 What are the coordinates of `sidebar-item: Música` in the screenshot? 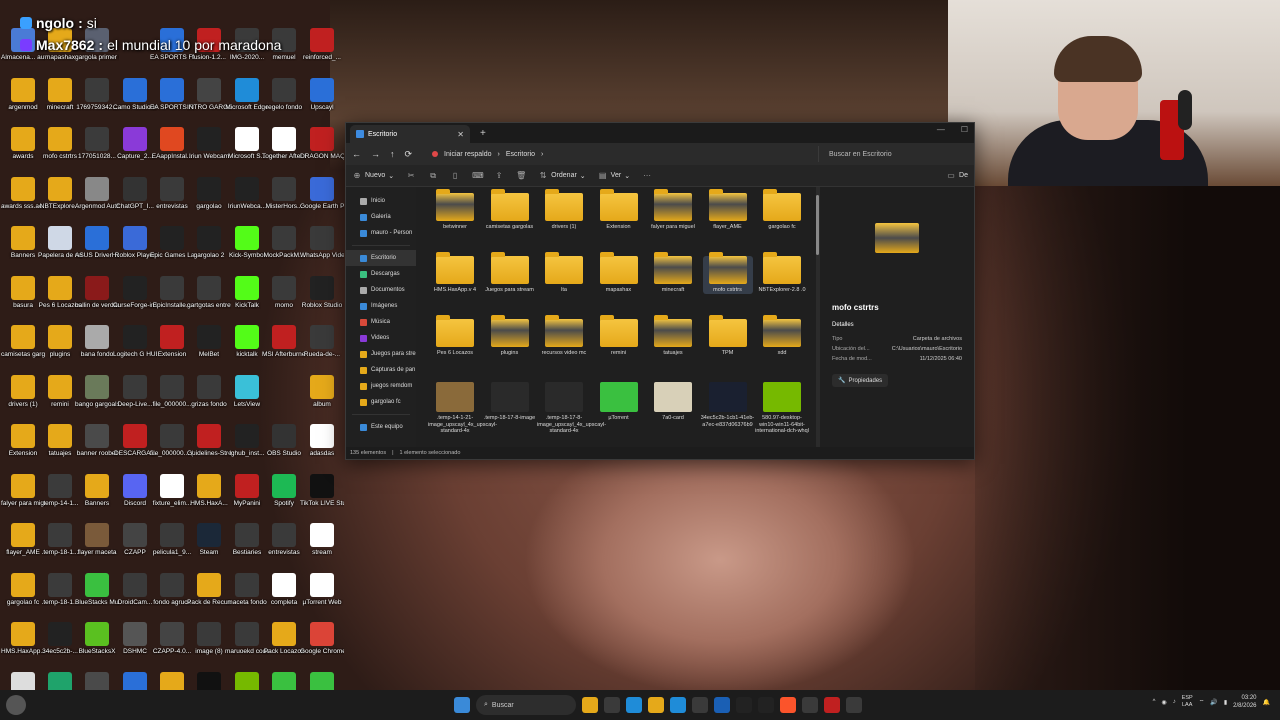 It's located at (381, 322).